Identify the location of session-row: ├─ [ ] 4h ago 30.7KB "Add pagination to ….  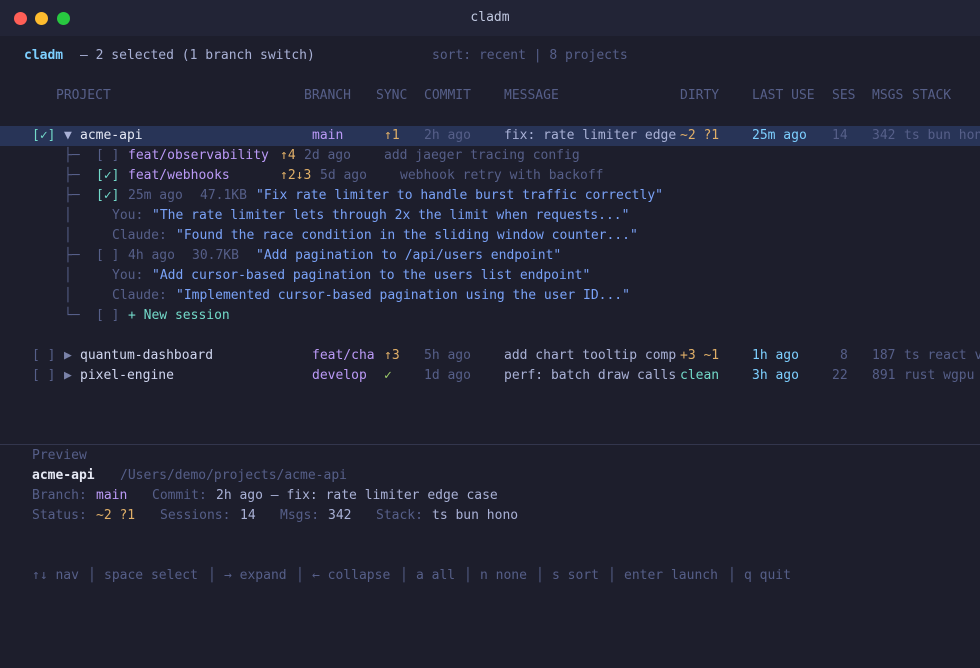
(490, 256).